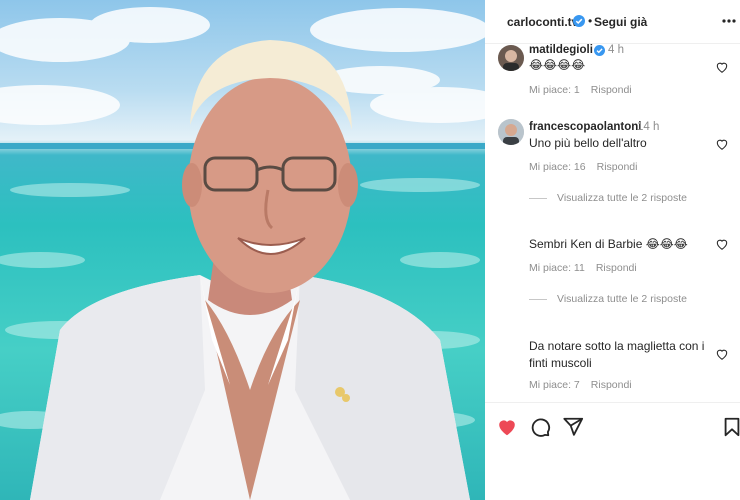  What do you see at coordinates (588, 143) in the screenshot?
I see `comment-text: Uno più bello dell'altro` at bounding box center [588, 143].